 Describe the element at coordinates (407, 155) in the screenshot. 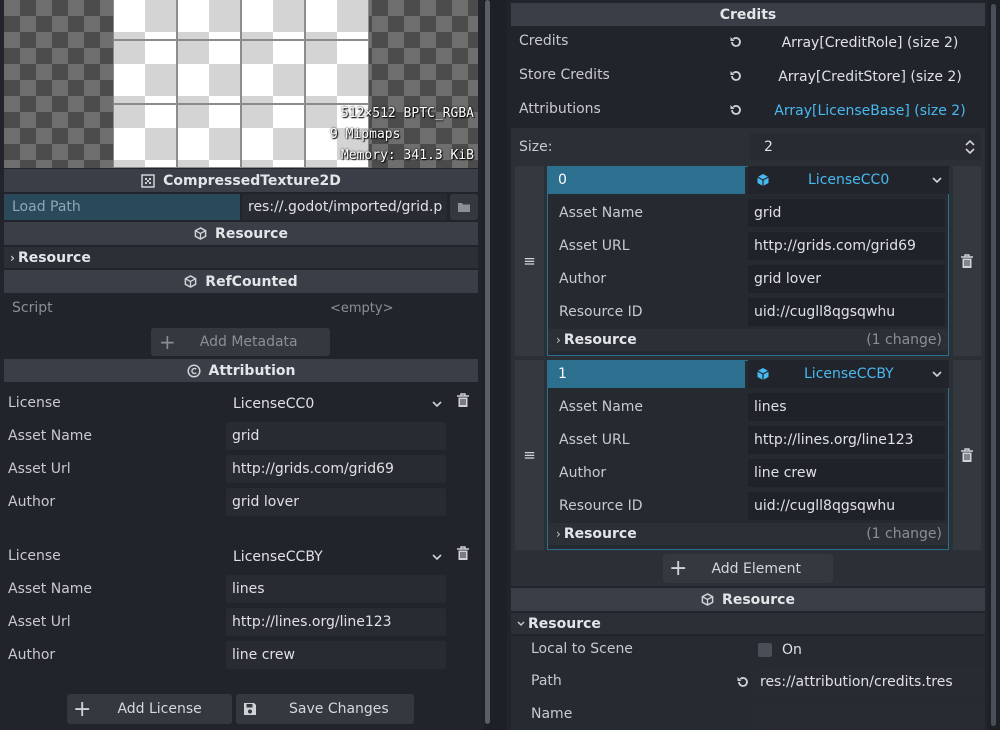

I see `texture-memory-label: Memory: 341.3 KiB` at that location.